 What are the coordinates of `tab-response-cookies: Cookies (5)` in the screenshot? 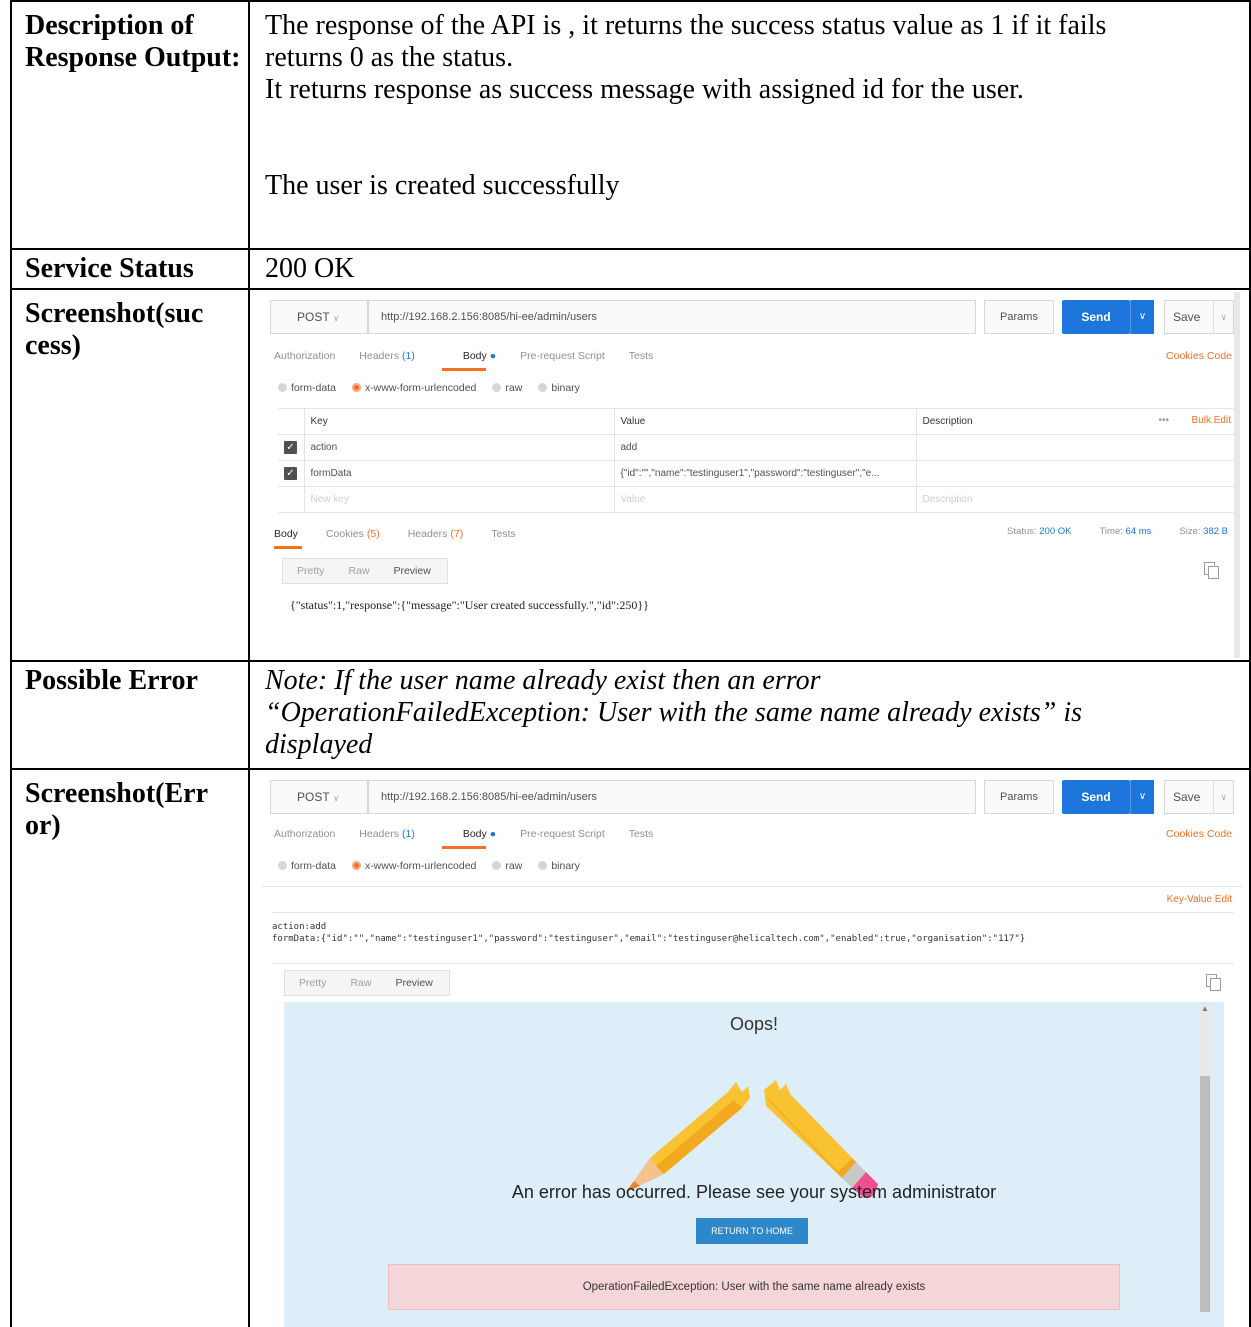 It's located at (353, 534).